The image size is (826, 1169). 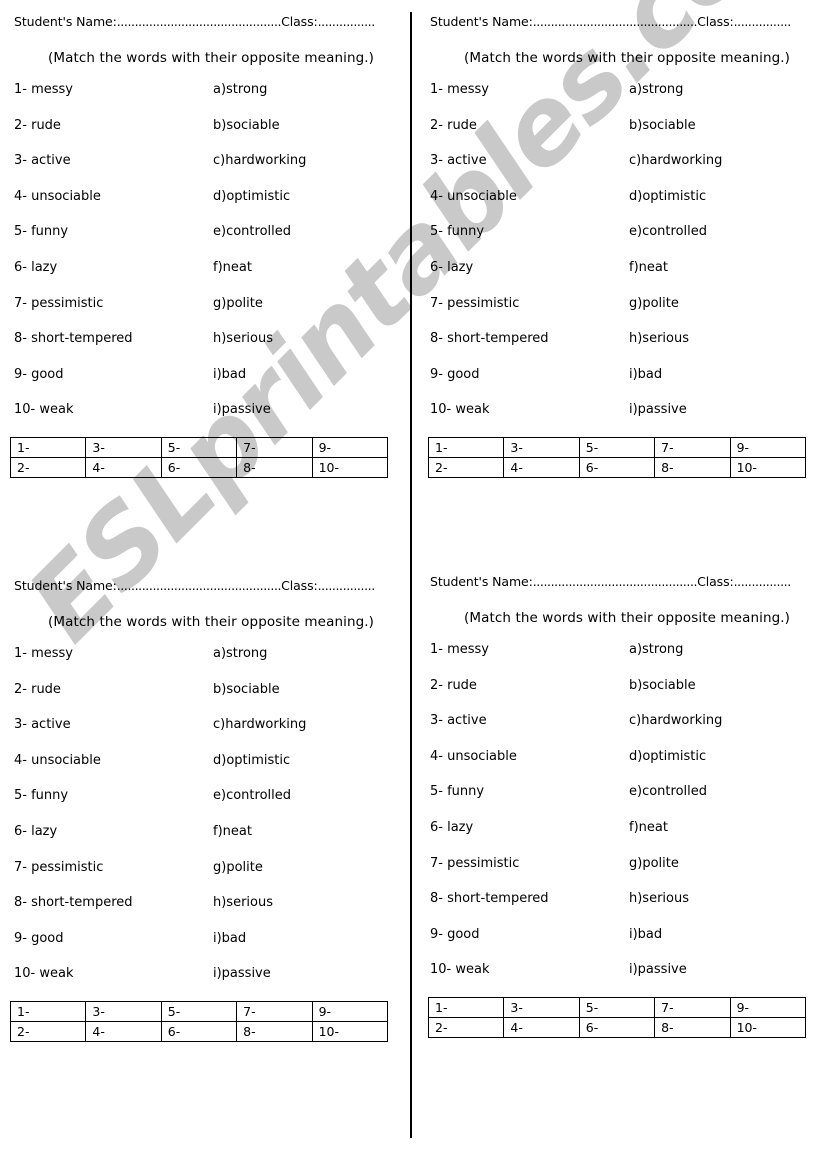 What do you see at coordinates (44, 974) in the screenshot?
I see `word-item: 10- weak` at bounding box center [44, 974].